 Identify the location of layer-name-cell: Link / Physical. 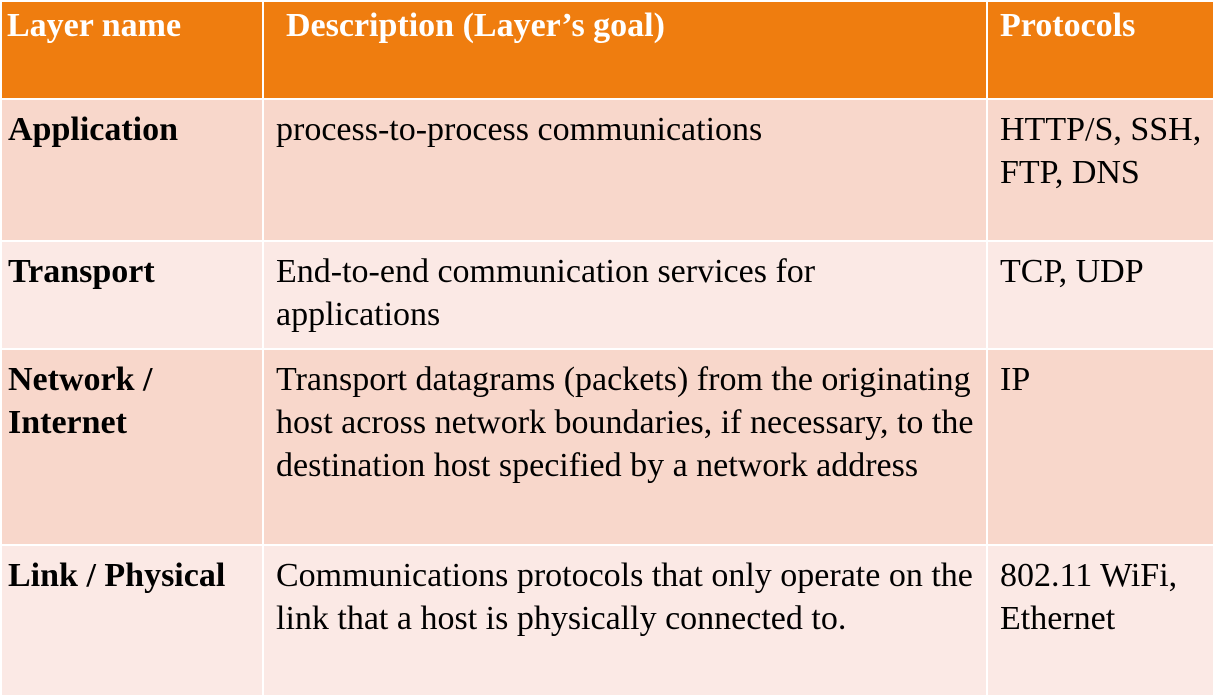
(132, 620).